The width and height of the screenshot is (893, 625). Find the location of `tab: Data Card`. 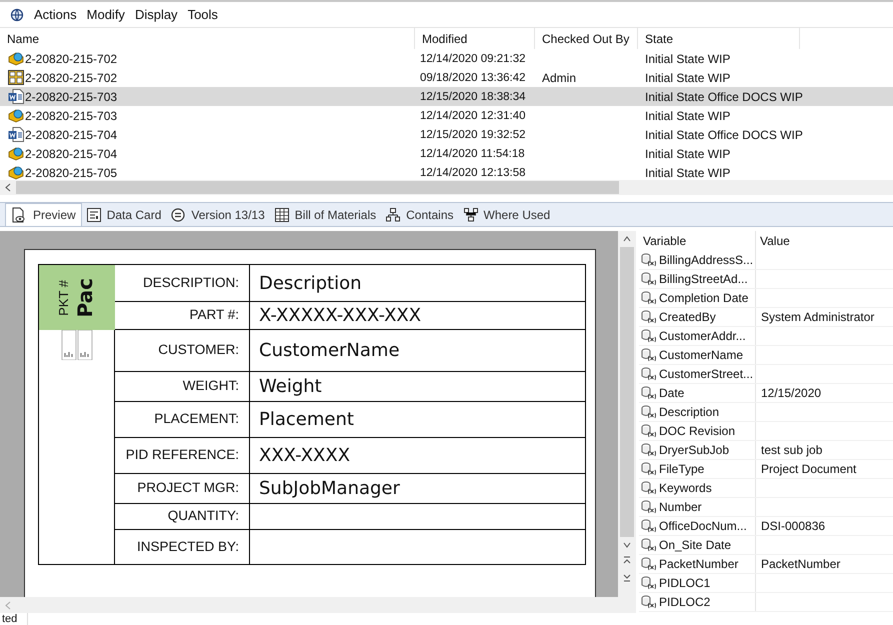

tab: Data Card is located at coordinates (124, 214).